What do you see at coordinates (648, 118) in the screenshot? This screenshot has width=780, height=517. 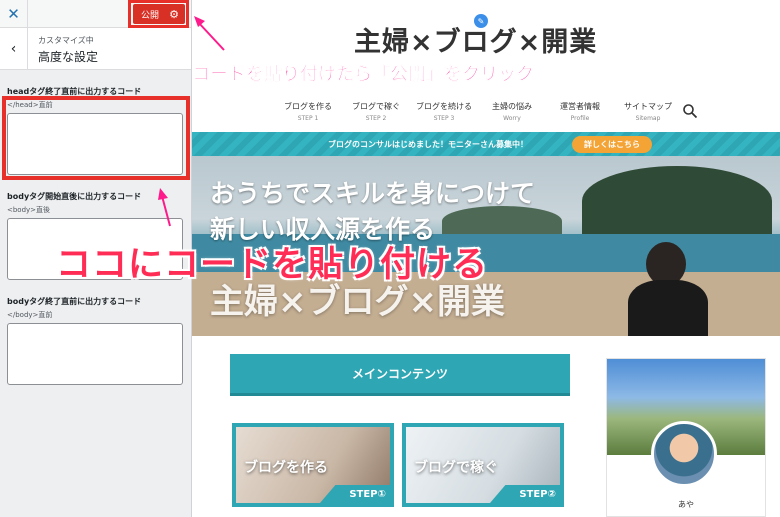 I see `nav-sublabel: Sitemap` at bounding box center [648, 118].